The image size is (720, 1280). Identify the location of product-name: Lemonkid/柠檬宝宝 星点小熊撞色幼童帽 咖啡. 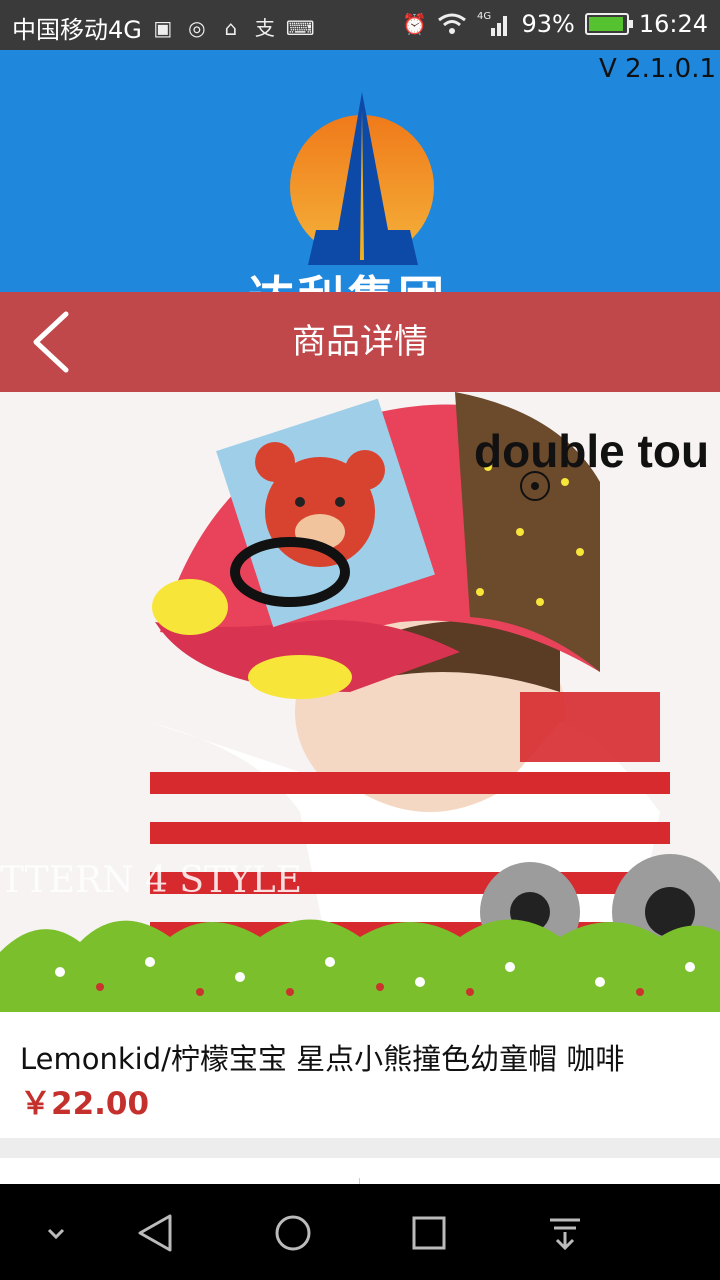
(322, 1059).